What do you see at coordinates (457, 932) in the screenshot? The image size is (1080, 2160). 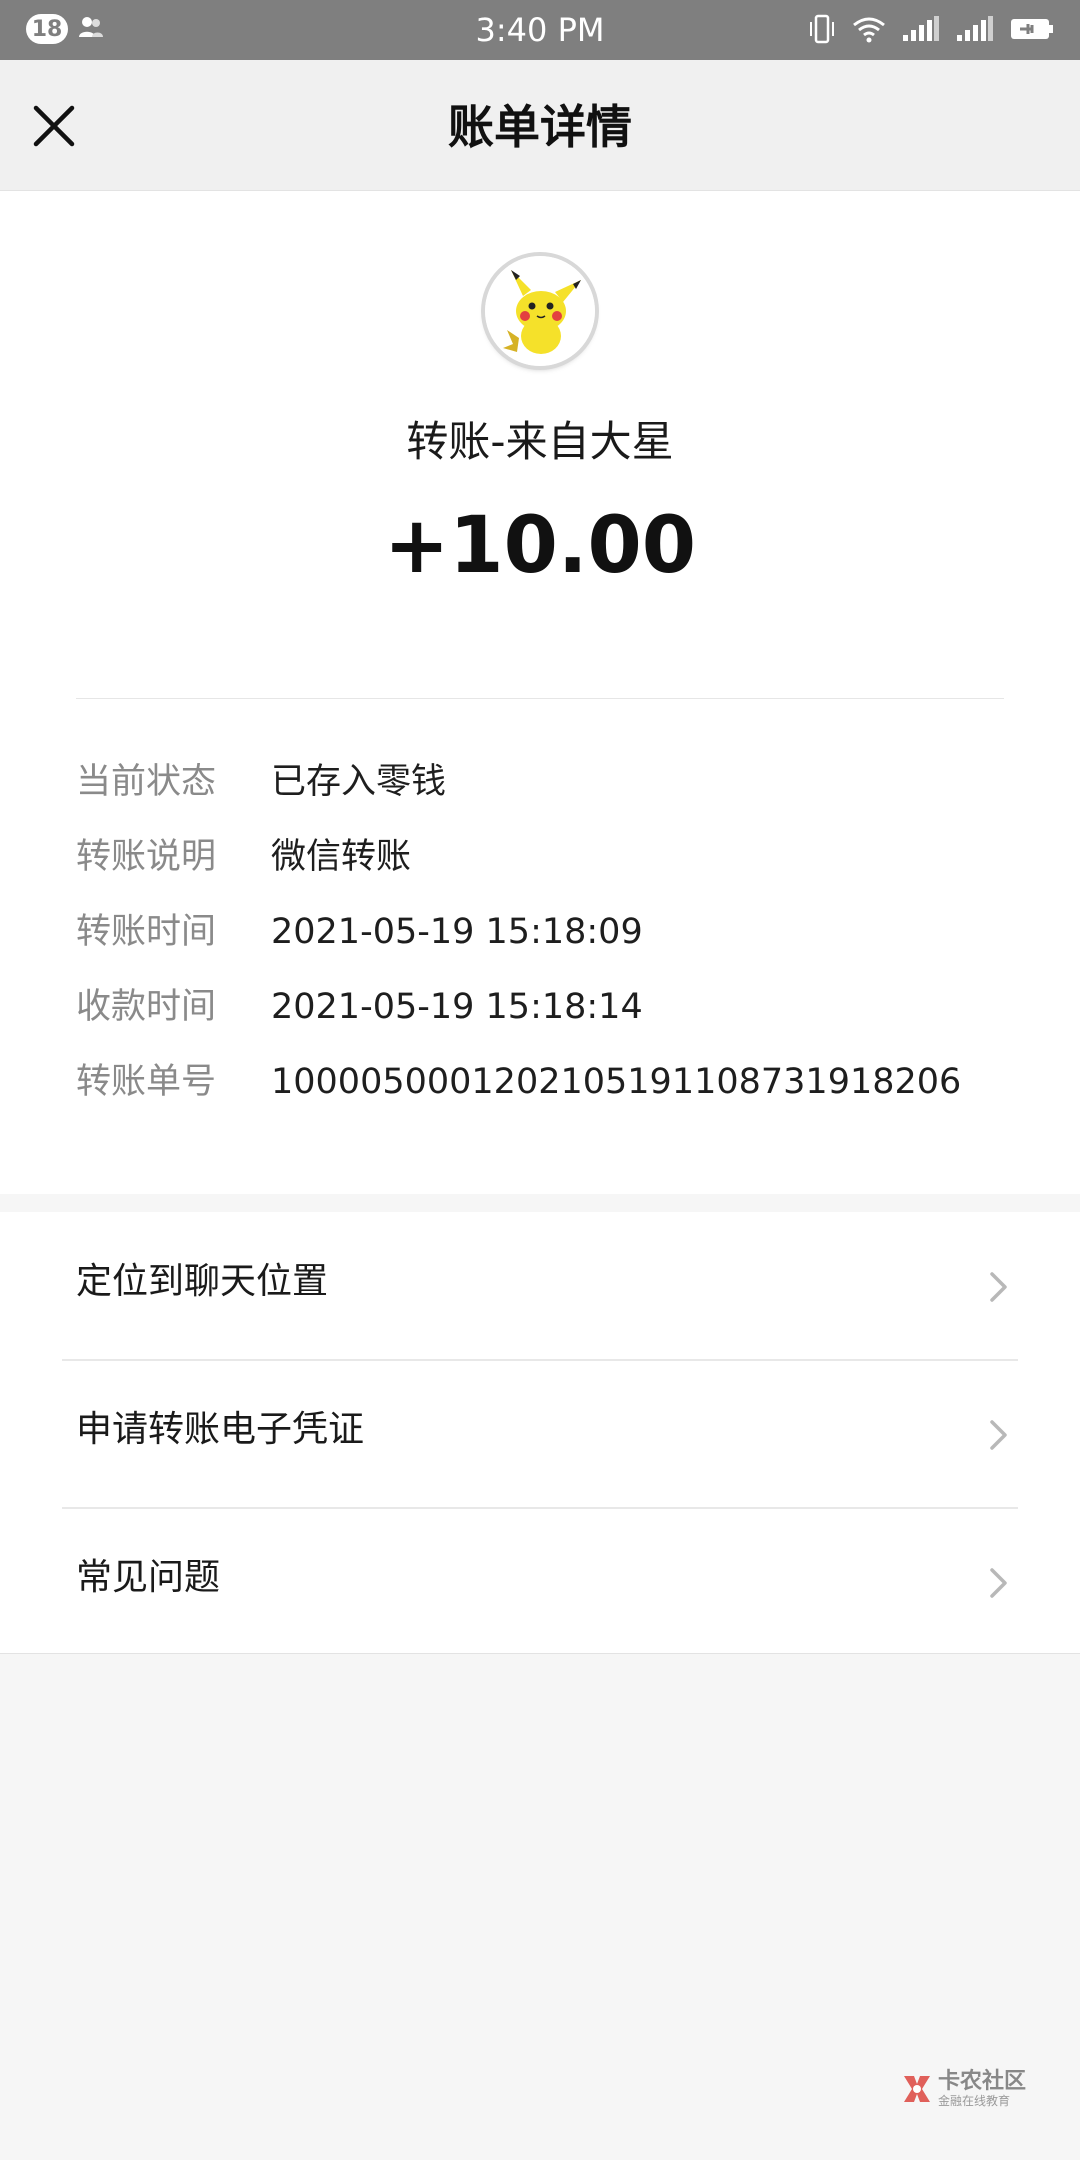 I see `detail-value: 2021-05-19 15:18:09` at bounding box center [457, 932].